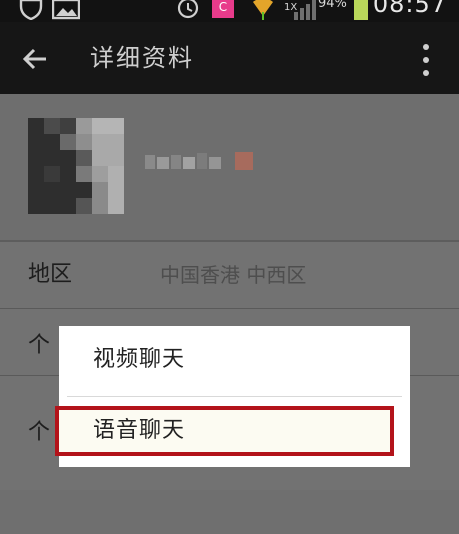  I want to click on back-arrow-icon, so click(35, 59).